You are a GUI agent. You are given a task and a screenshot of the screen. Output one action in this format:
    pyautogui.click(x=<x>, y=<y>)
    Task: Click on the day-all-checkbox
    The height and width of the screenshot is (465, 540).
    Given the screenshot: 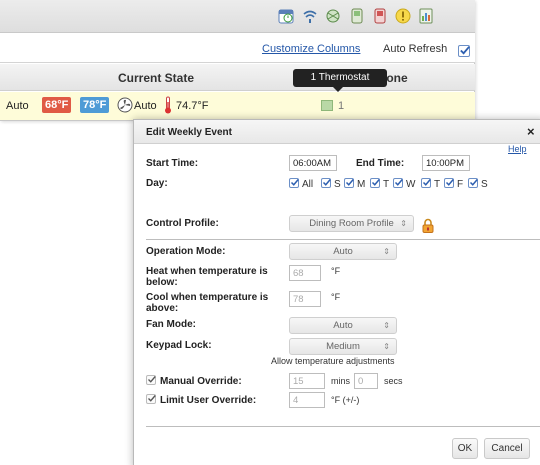 What is the action you would take?
    pyautogui.click(x=294, y=183)
    